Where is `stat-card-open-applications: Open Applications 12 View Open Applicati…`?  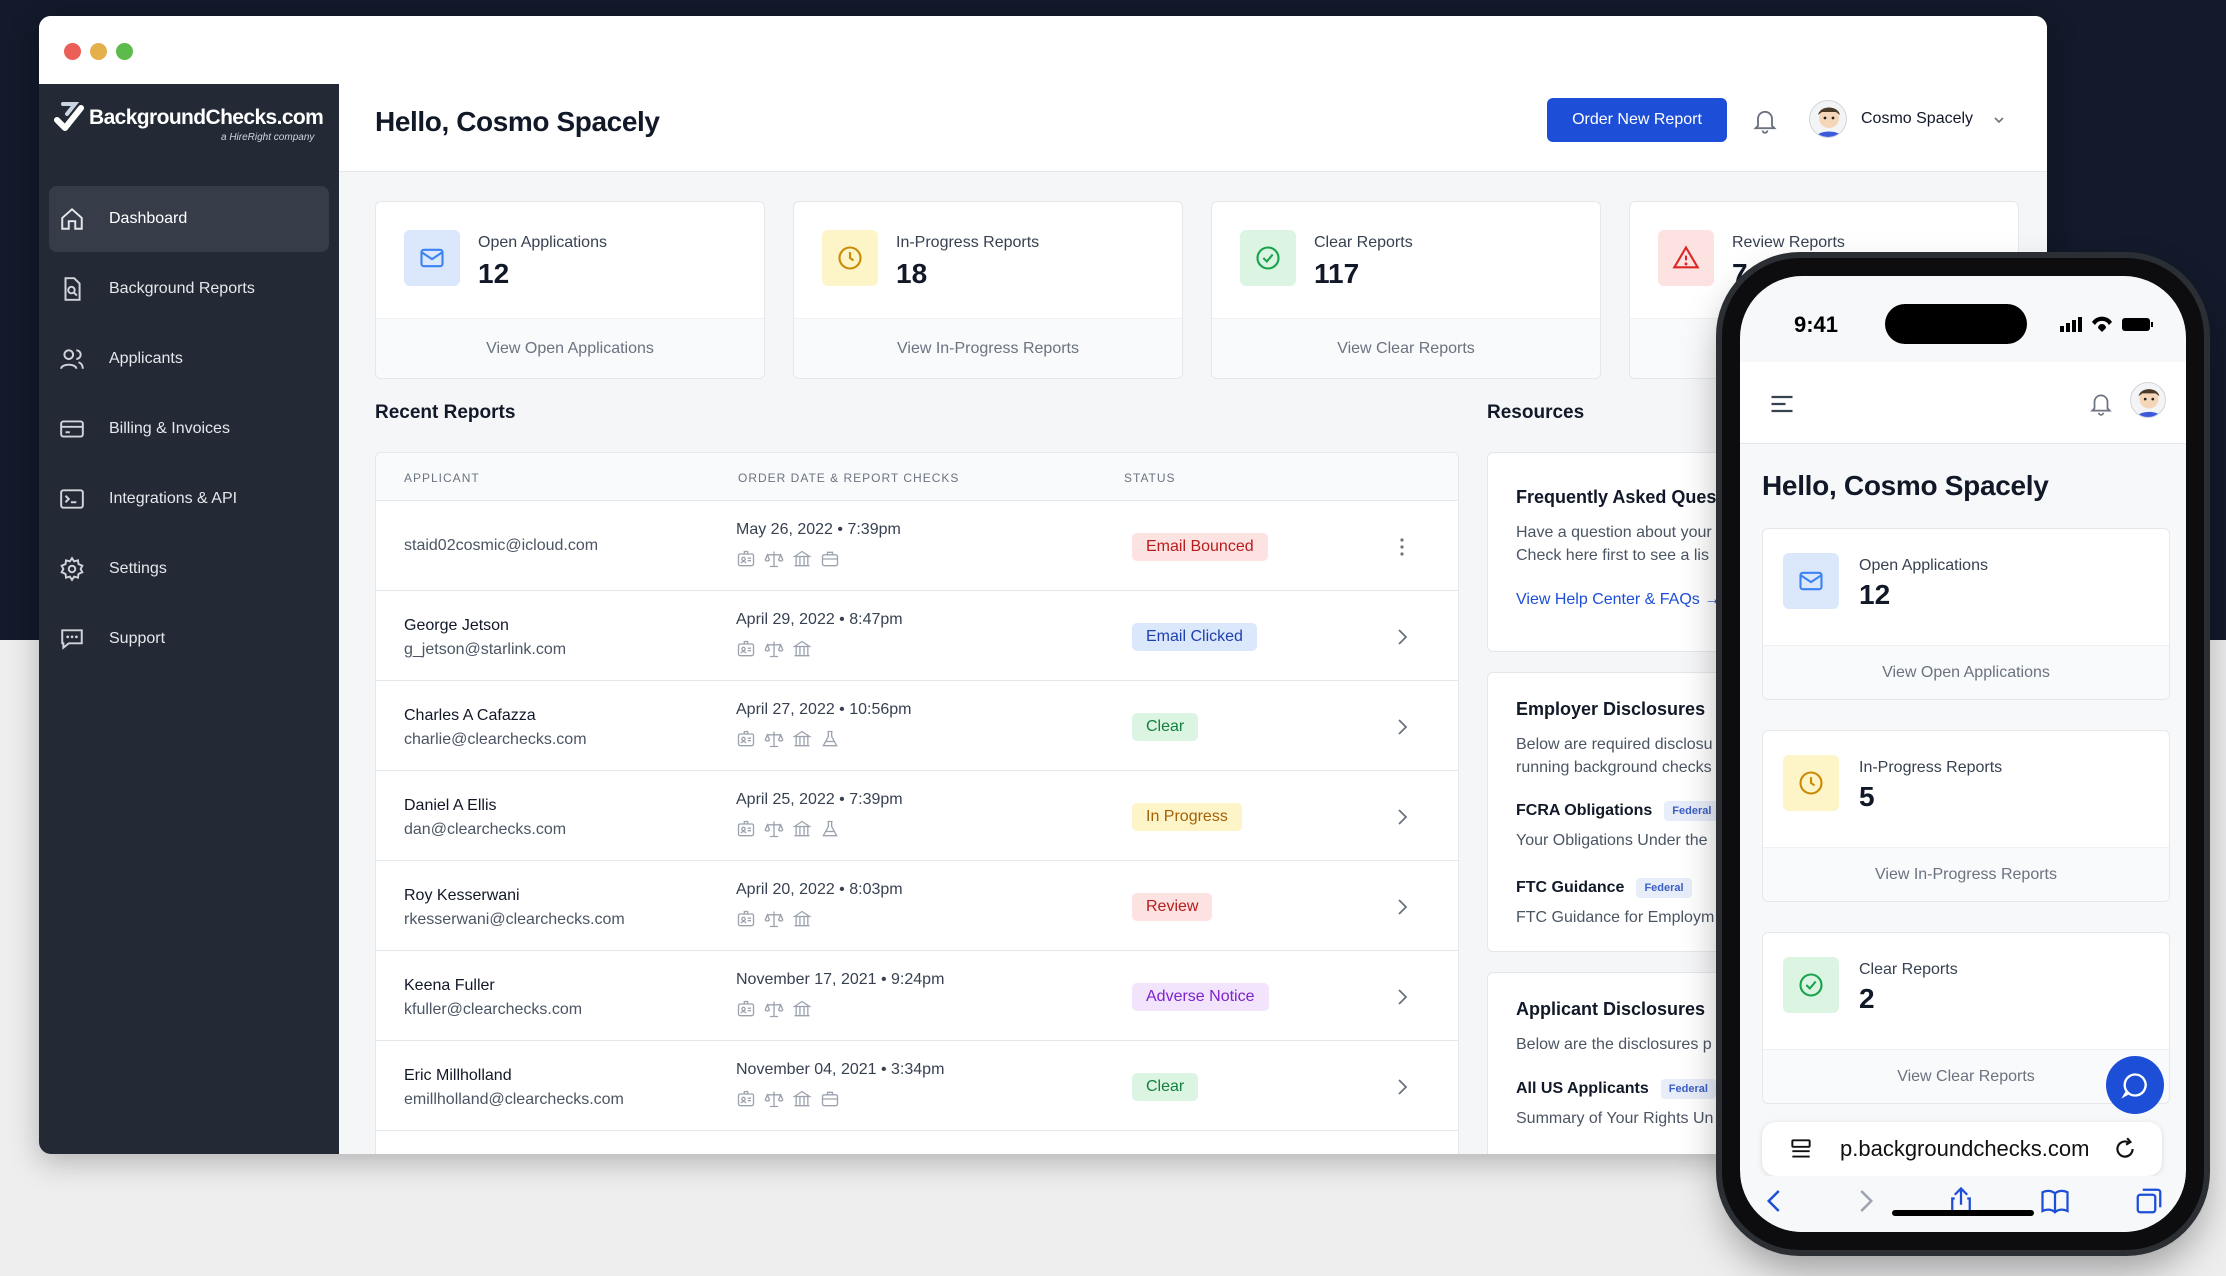 stat-card-open-applications: Open Applications 12 View Open Applicati… is located at coordinates (570, 290).